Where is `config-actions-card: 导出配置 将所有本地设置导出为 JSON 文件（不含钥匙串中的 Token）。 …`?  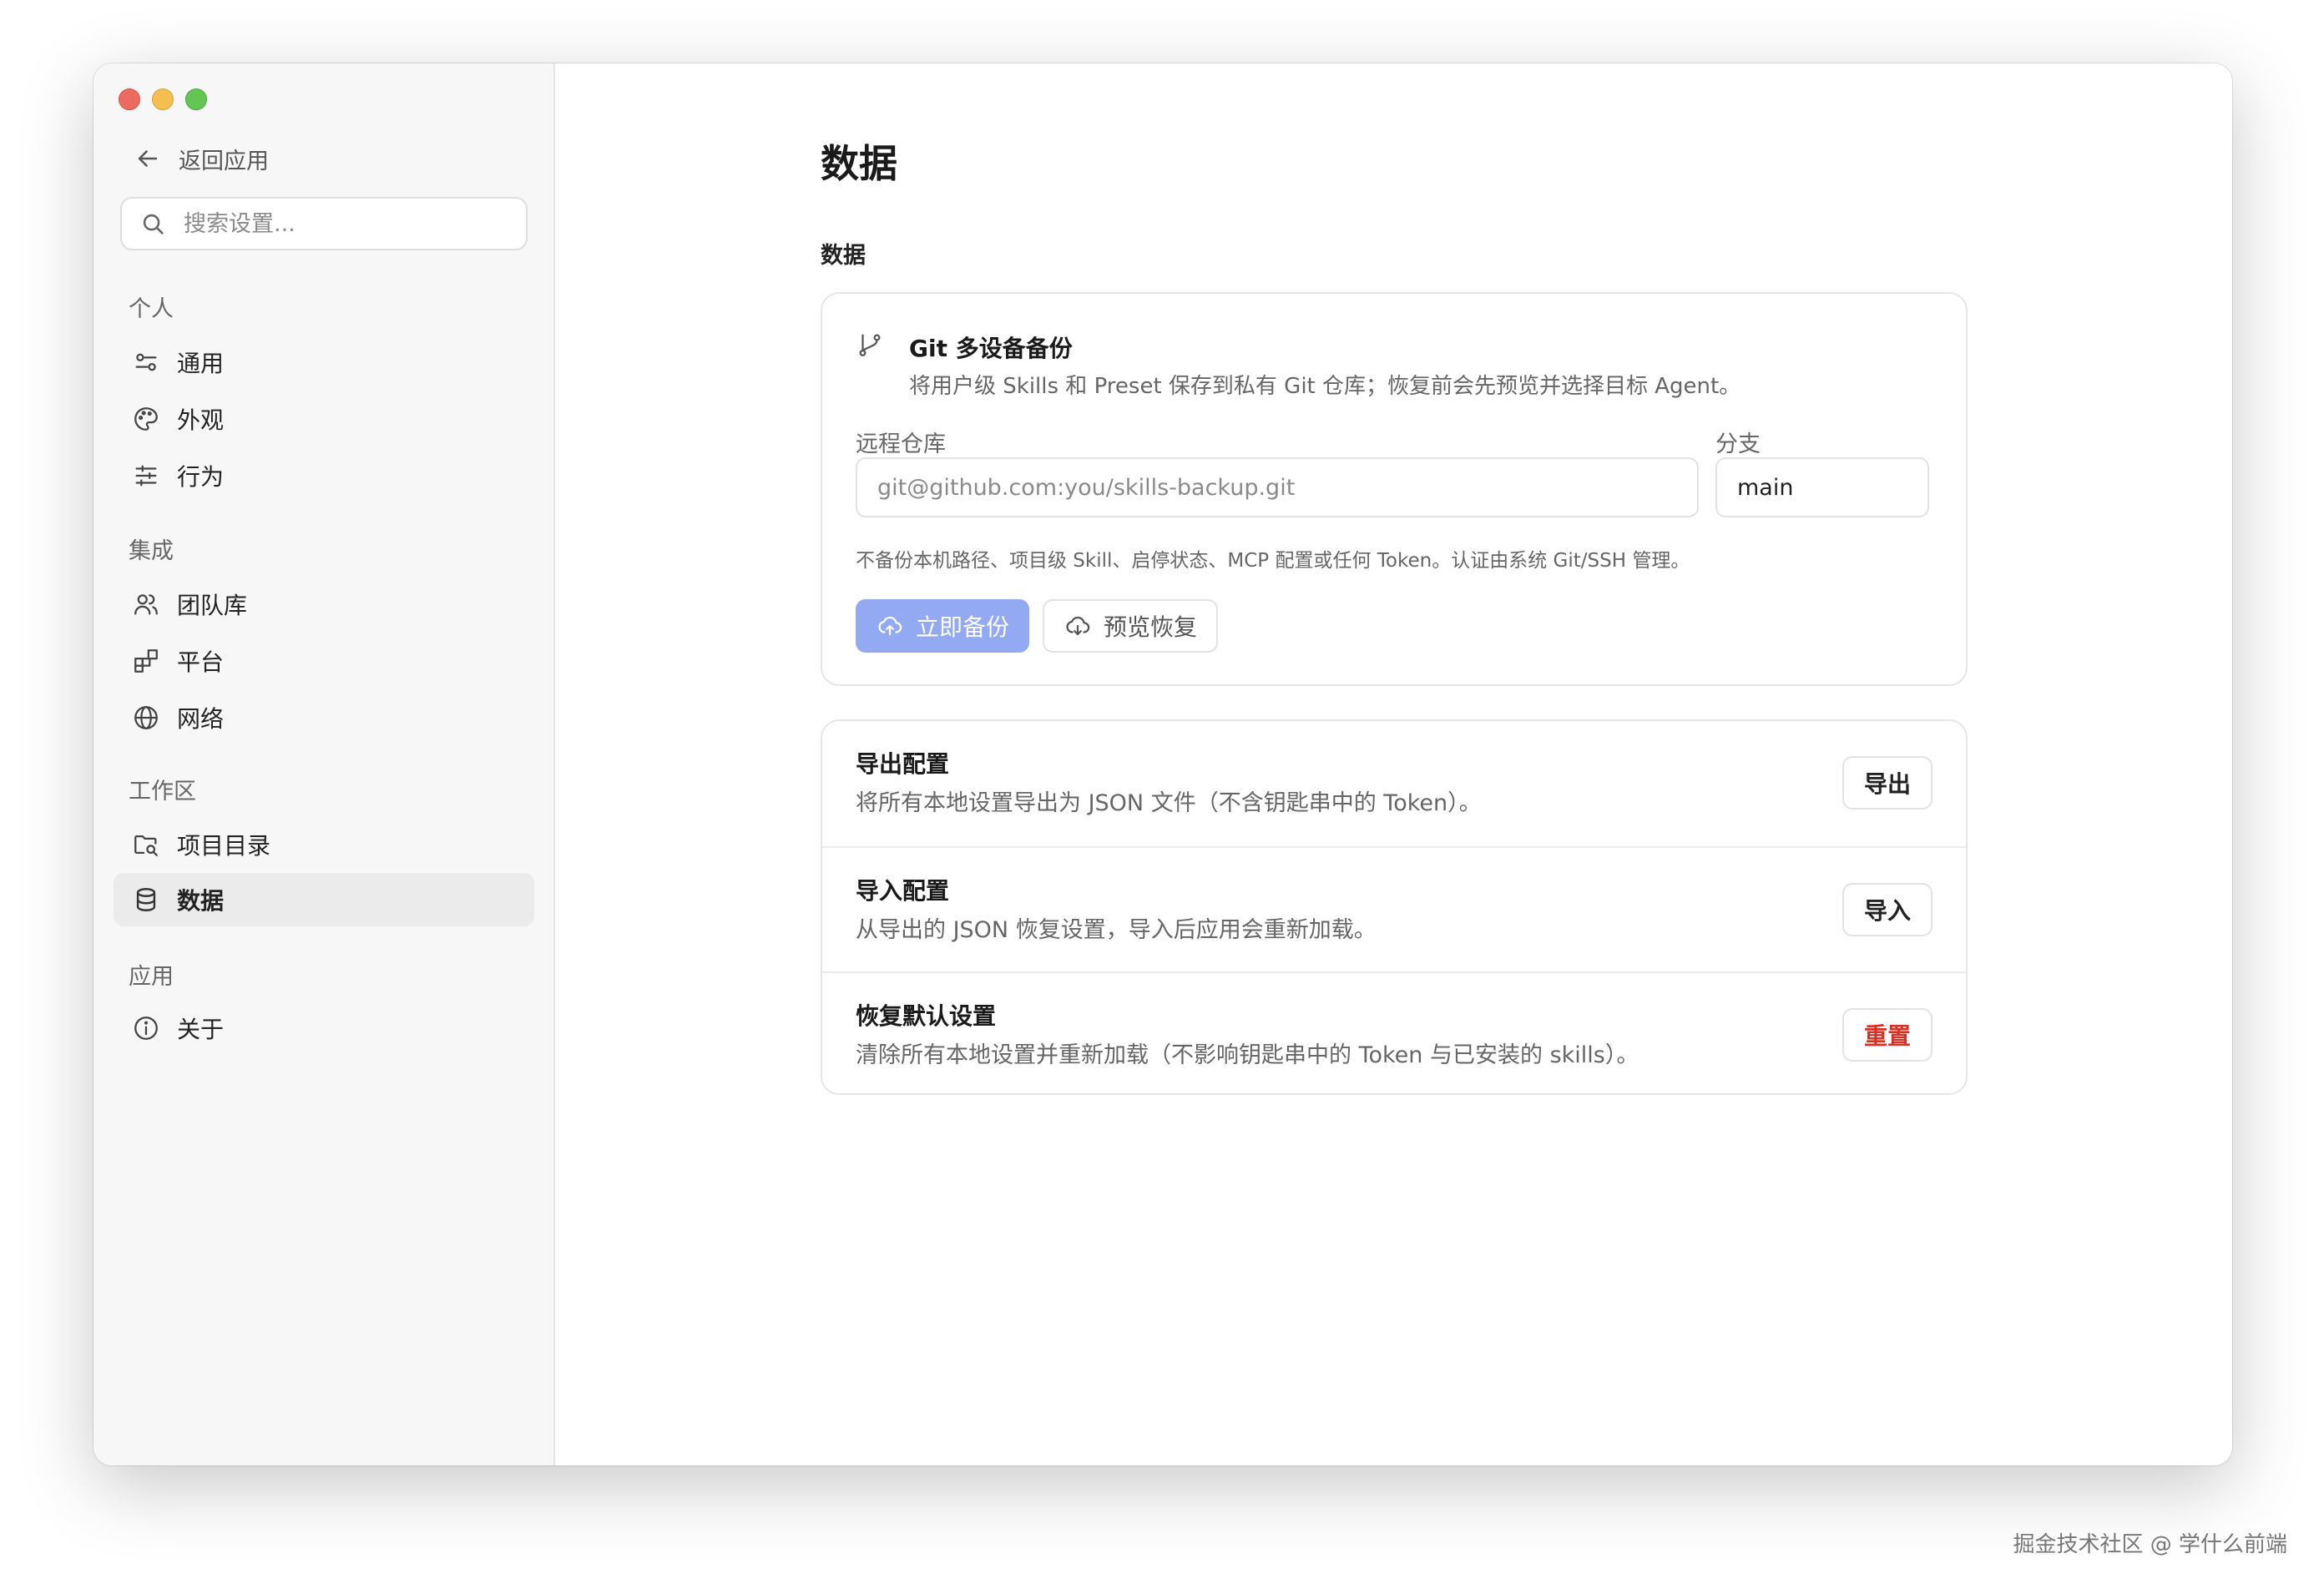 config-actions-card: 导出配置 将所有本地设置导出为 JSON 文件（不含钥匙串中的 Token）。 … is located at coordinates (1394, 907).